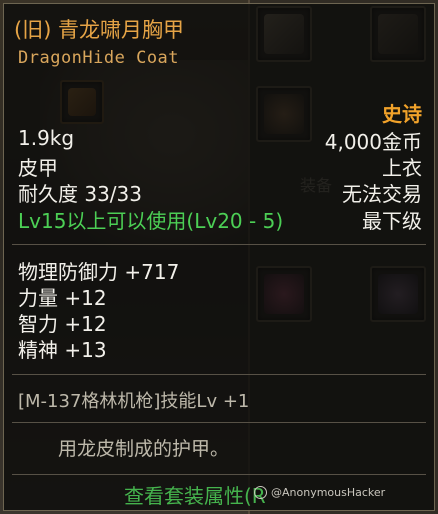 The height and width of the screenshot is (514, 438). What do you see at coordinates (144, 449) in the screenshot?
I see `item-description: 用龙皮制成的护甲。` at bounding box center [144, 449].